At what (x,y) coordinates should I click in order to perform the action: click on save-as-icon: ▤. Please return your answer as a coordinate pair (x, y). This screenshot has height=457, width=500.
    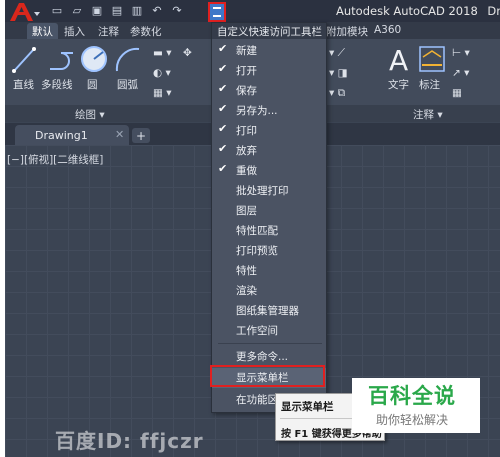
    Looking at the image, I should click on (117, 10).